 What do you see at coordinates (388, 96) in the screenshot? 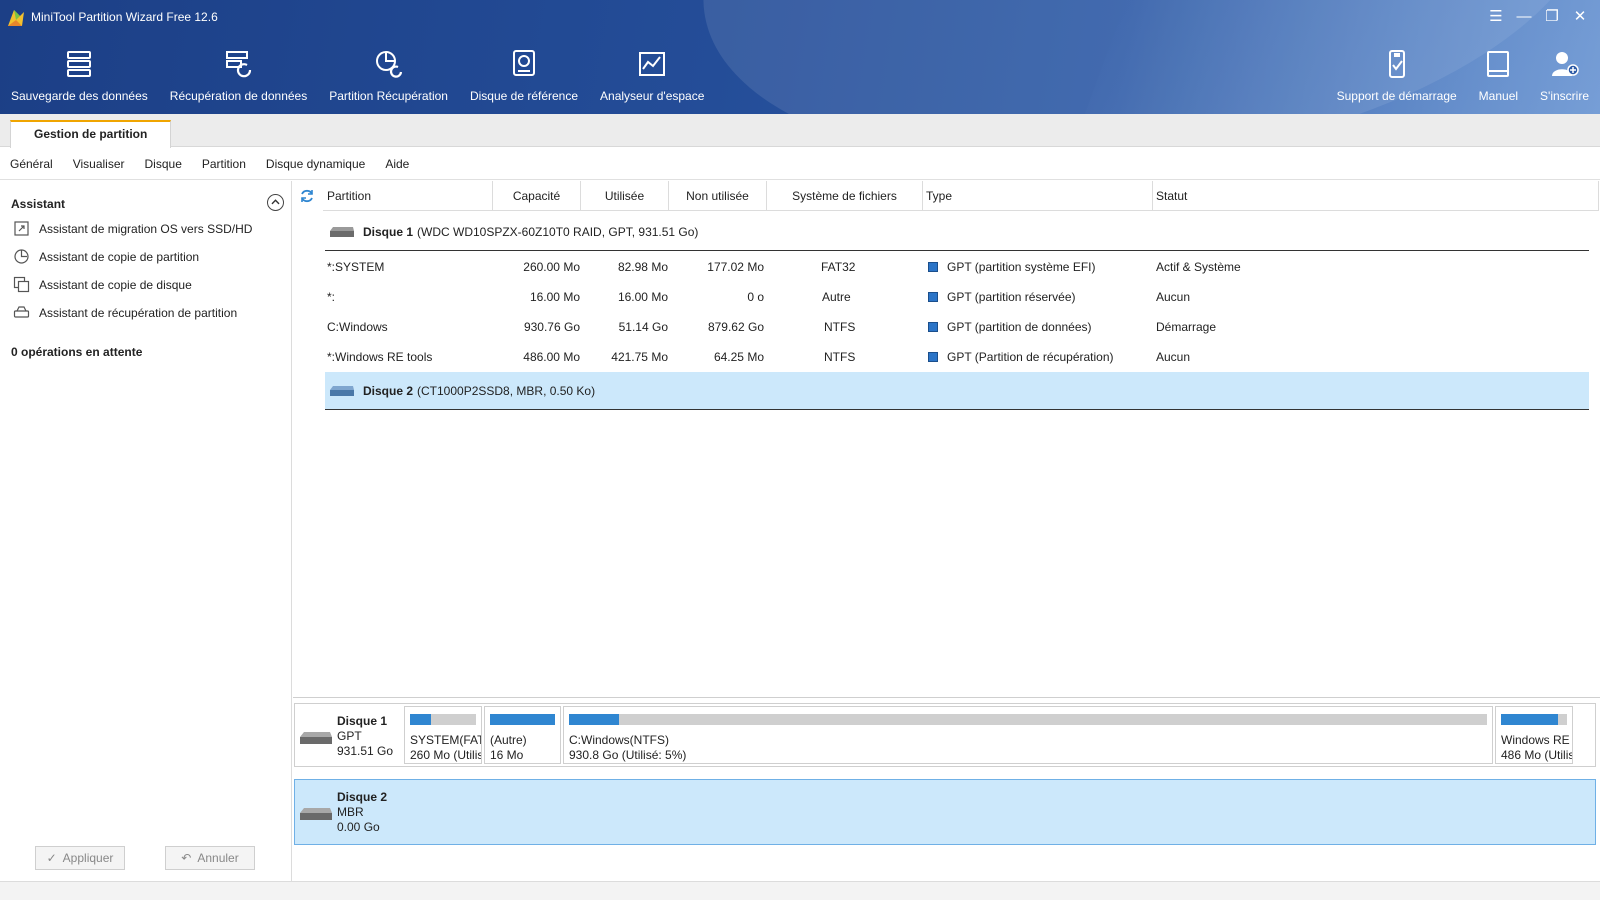
I see `partition-recovery-label: Partition Récupération` at bounding box center [388, 96].